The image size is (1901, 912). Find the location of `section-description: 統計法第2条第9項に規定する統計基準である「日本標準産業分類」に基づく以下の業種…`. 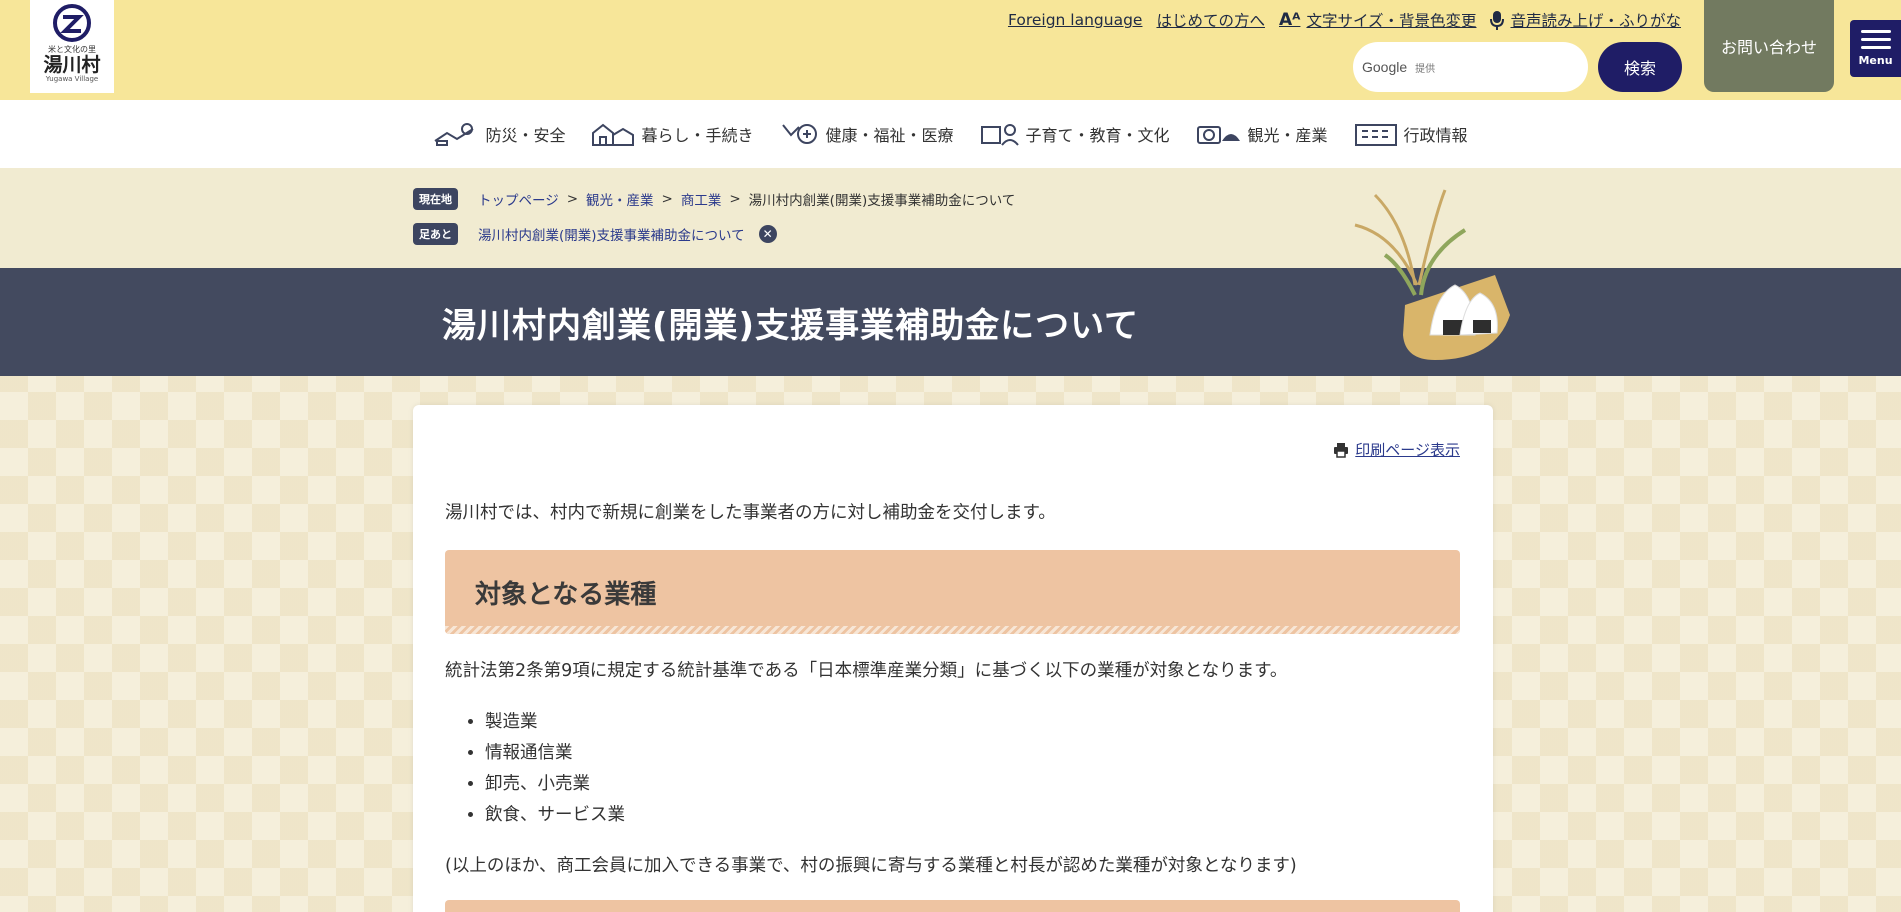

section-description: 統計法第2条第9項に規定する統計基準である「日本標準産業分類」に基づく以下の業種… is located at coordinates (866, 671).